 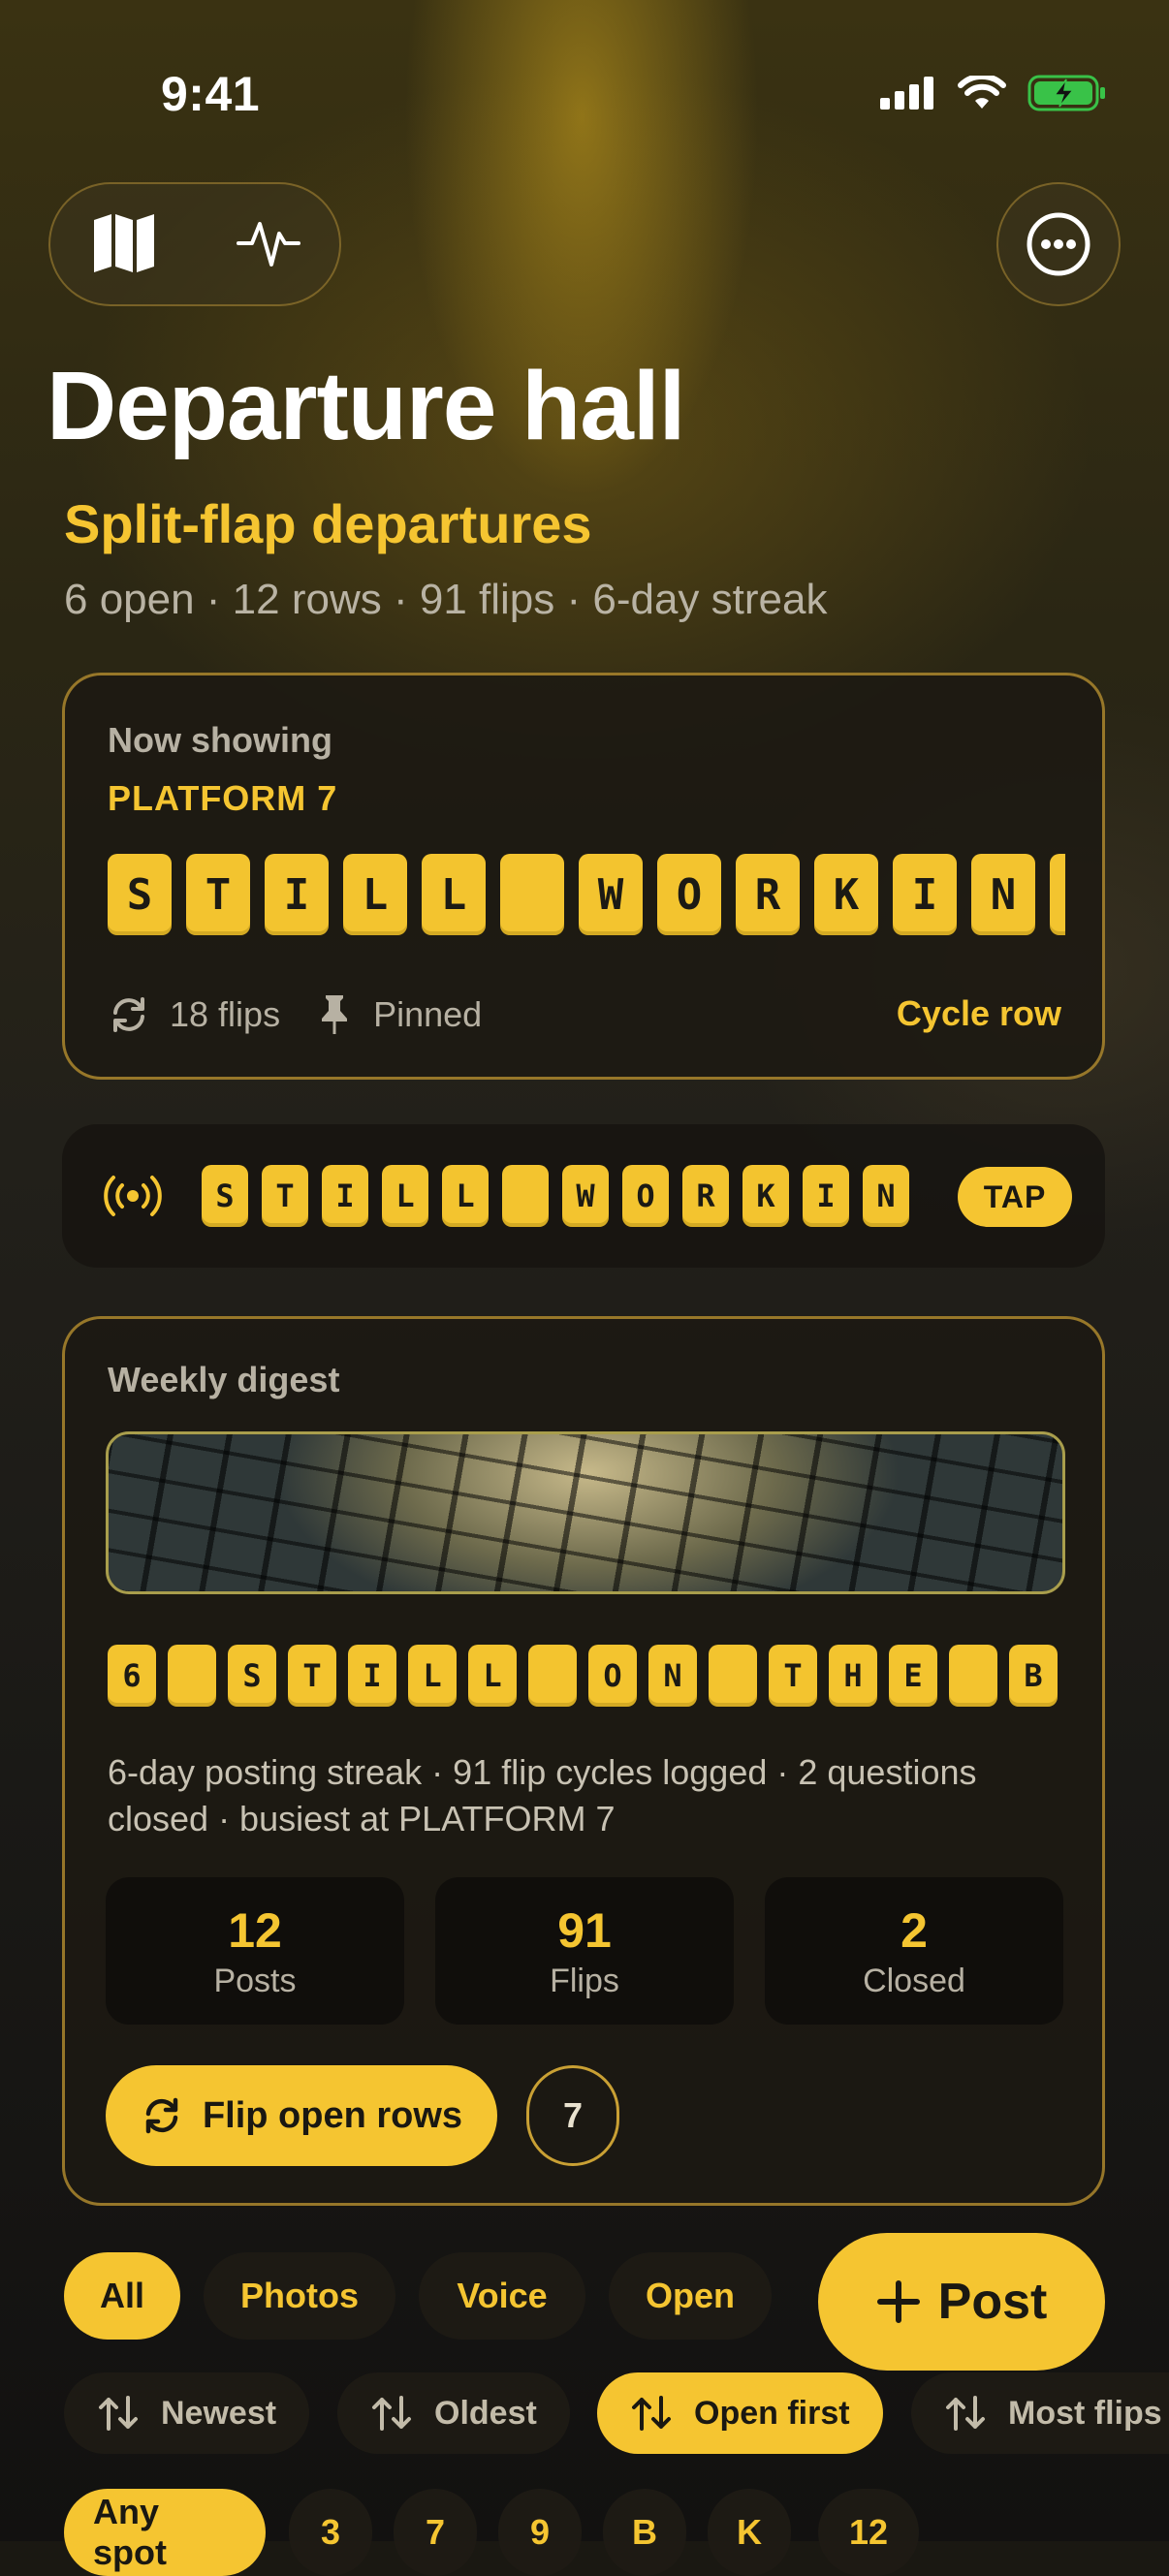 What do you see at coordinates (914, 1981) in the screenshot?
I see `stat-label: Closed` at bounding box center [914, 1981].